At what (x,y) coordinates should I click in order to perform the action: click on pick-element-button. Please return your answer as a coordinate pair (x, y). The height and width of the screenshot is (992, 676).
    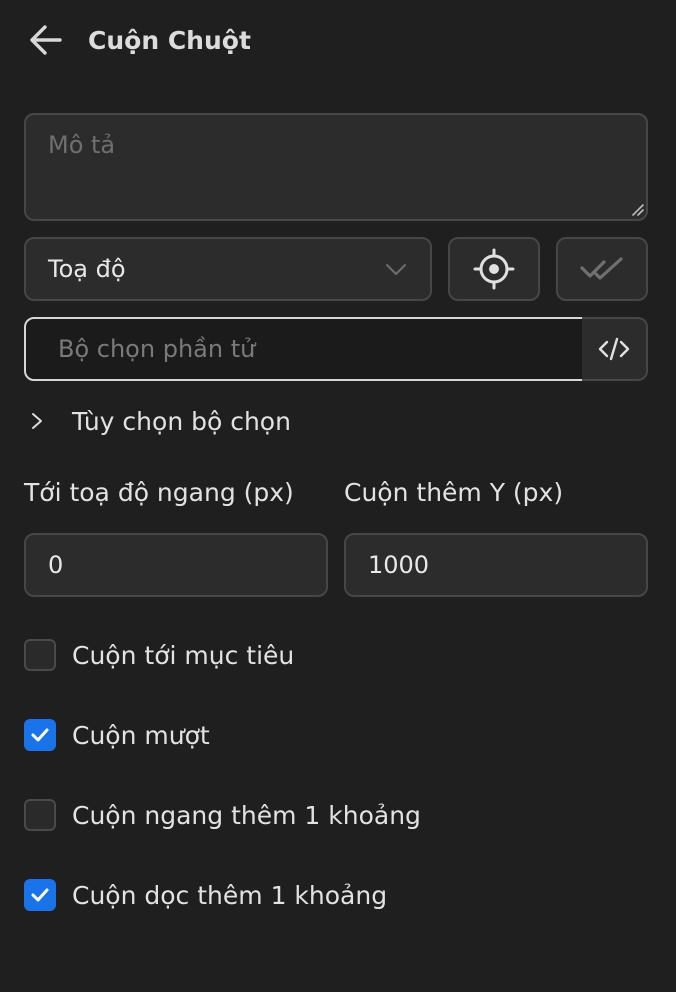
    Looking at the image, I should click on (494, 269).